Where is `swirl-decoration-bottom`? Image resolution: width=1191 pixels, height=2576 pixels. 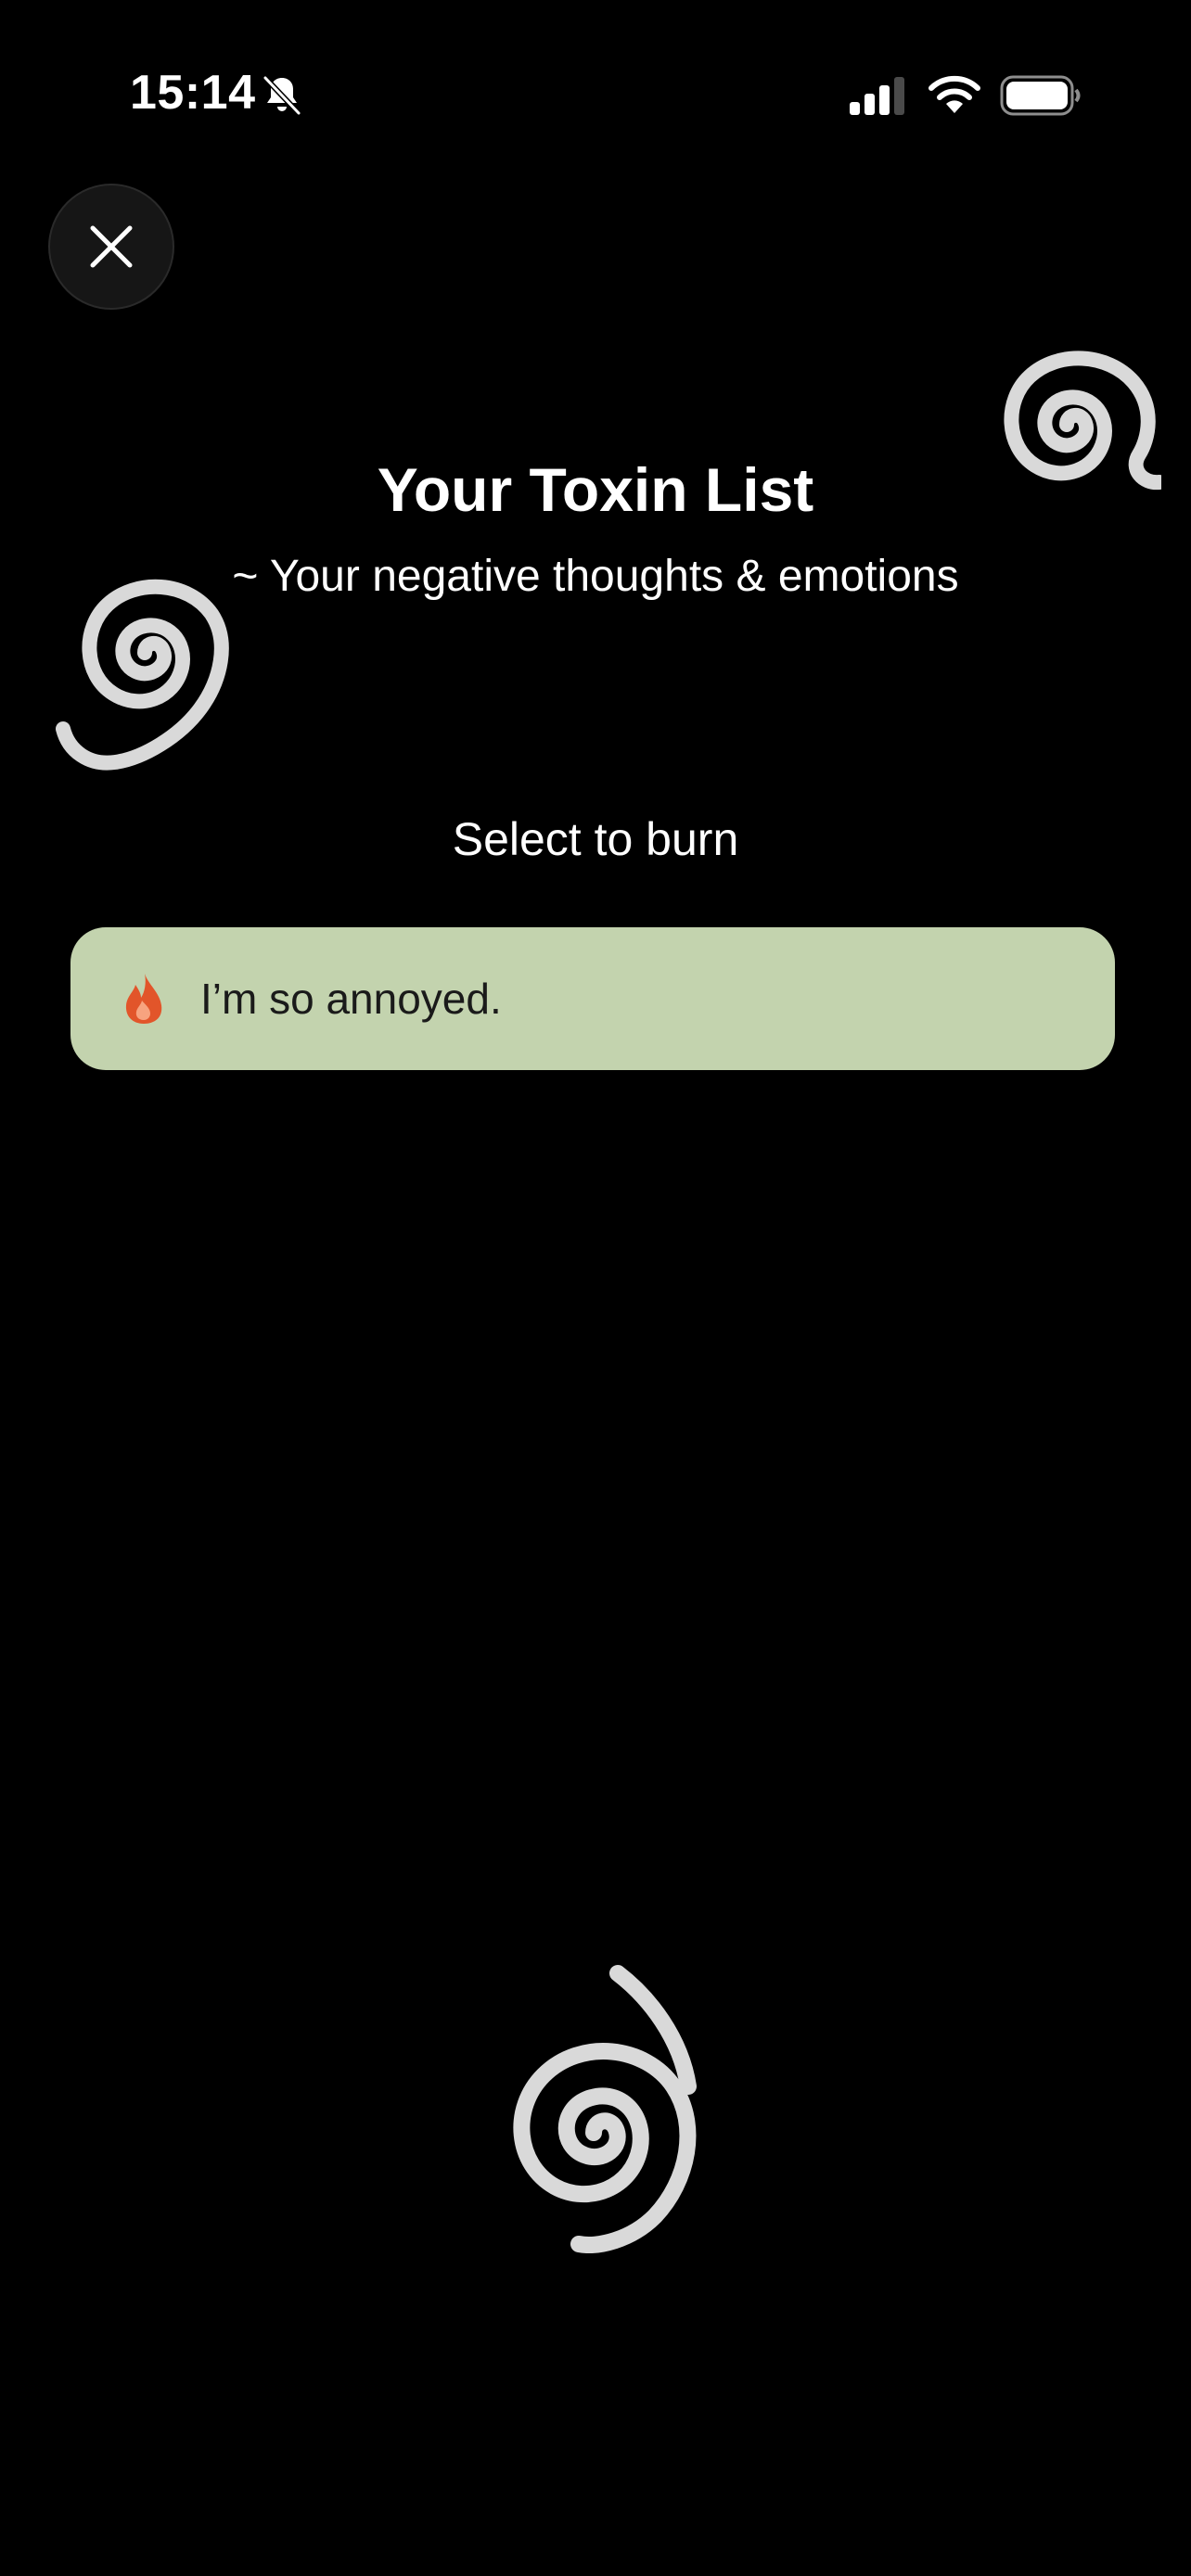
swirl-decoration-bottom is located at coordinates (605, 2109).